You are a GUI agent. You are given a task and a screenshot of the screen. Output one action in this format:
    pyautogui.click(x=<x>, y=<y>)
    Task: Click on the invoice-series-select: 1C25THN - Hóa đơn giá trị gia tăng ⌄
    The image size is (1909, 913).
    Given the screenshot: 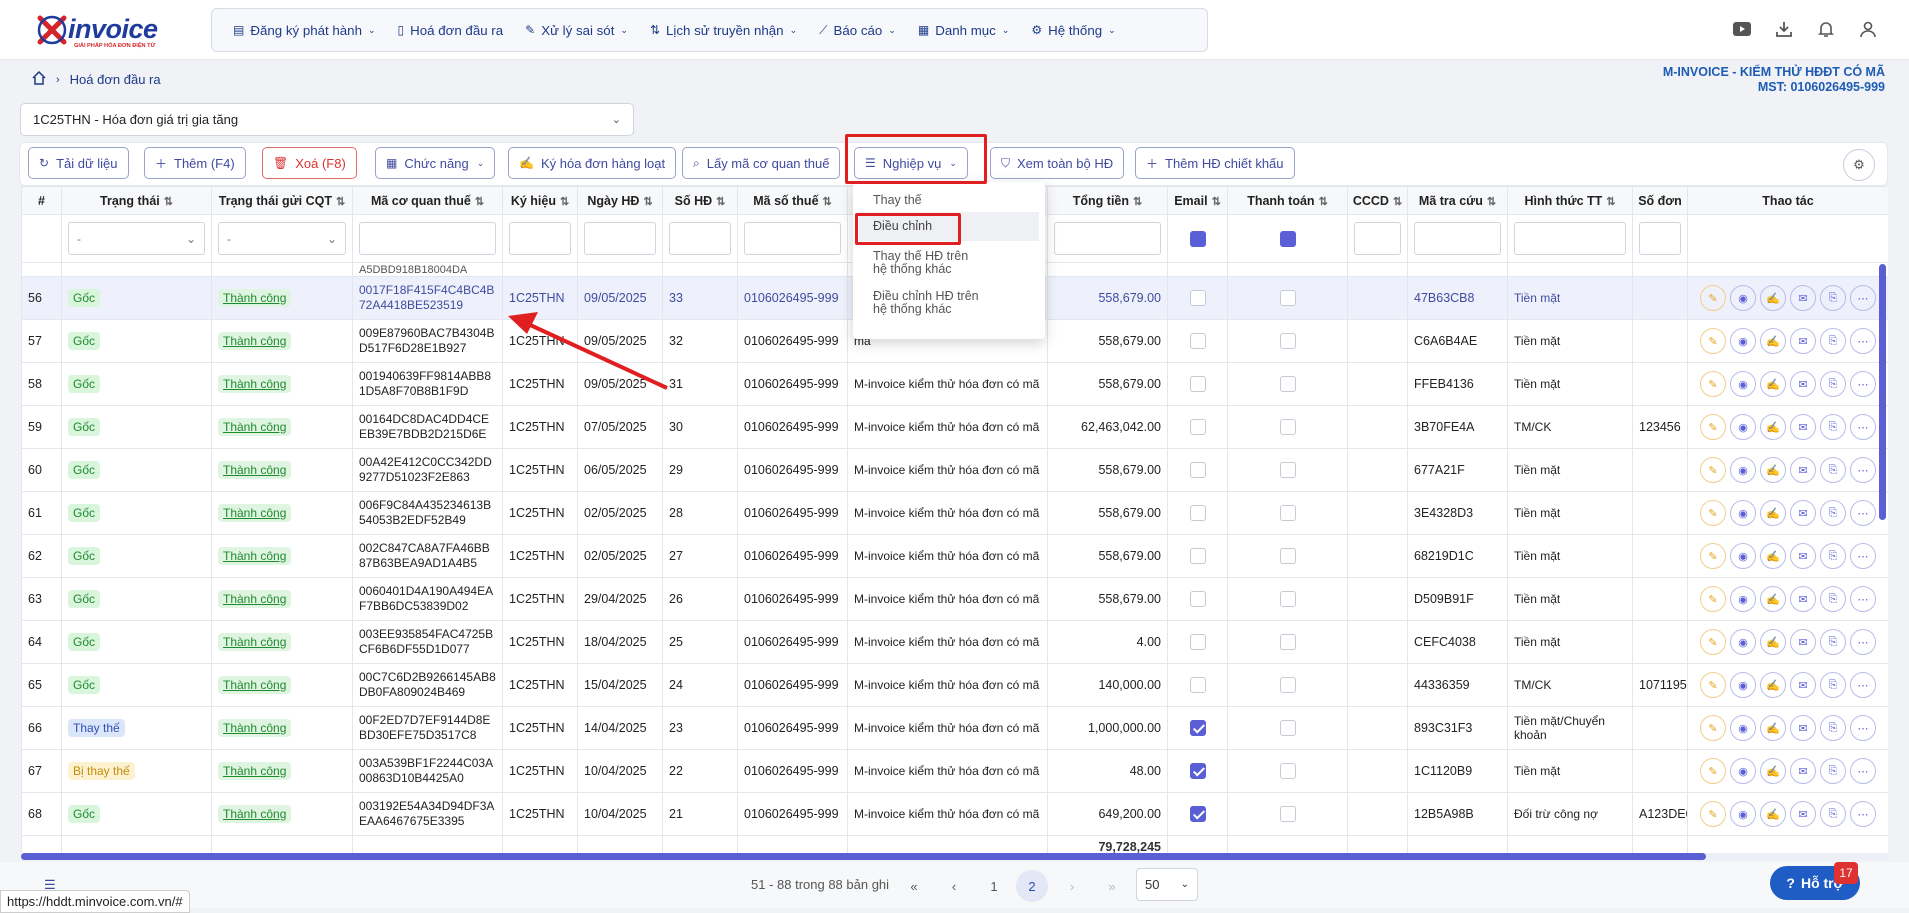 What is the action you would take?
    pyautogui.click(x=327, y=119)
    